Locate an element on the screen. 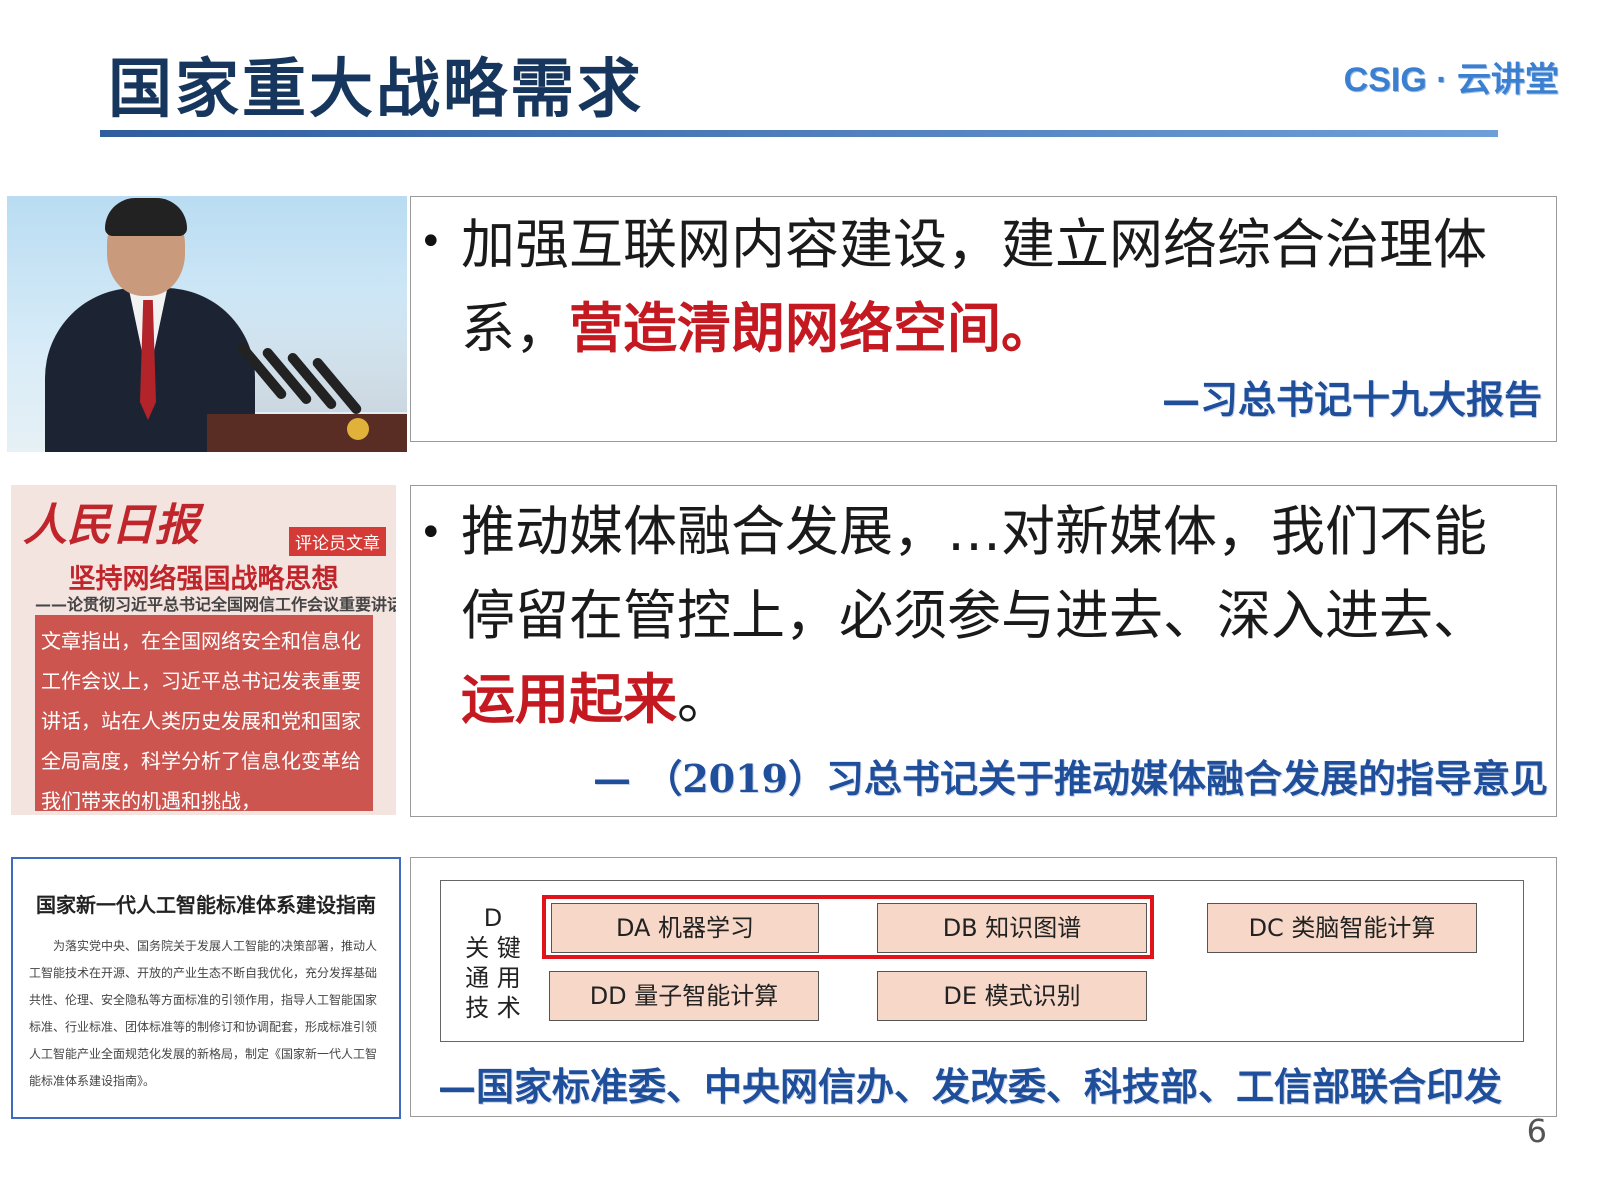  diagram-box-dc: DC 类脑智能计算 is located at coordinates (1342, 928).